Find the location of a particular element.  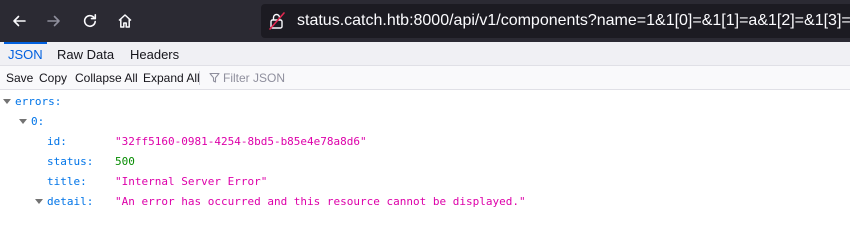

back-button is located at coordinates (19, 21).